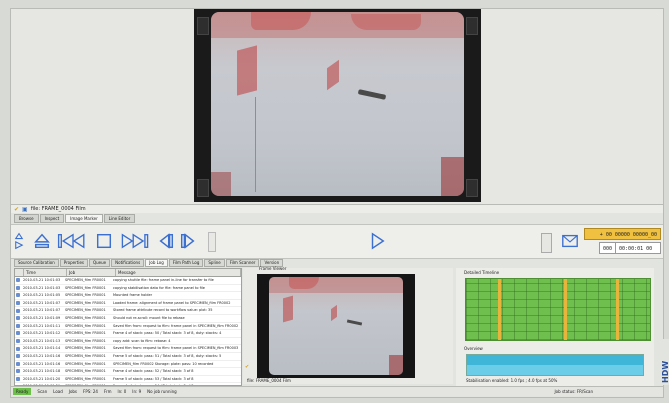 The width and height of the screenshot is (669, 403). I want to click on log-time: 2010-03-21 10:01:13, so click(42, 340).